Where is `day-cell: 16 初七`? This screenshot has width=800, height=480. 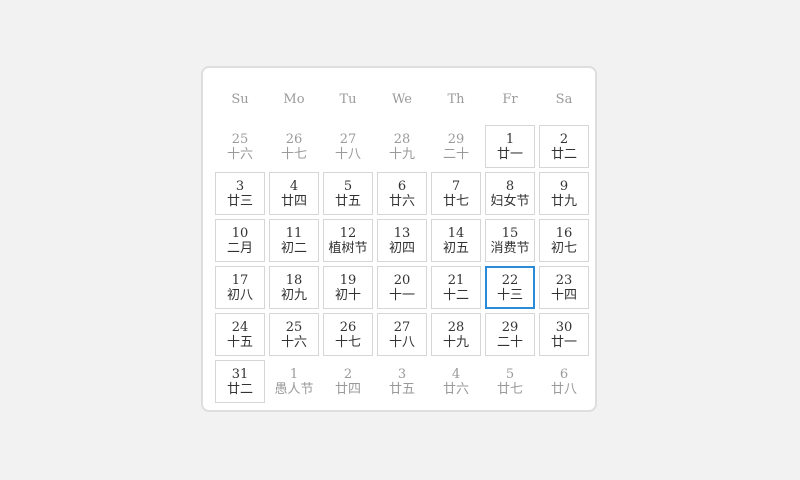 day-cell: 16 初七 is located at coordinates (564, 240).